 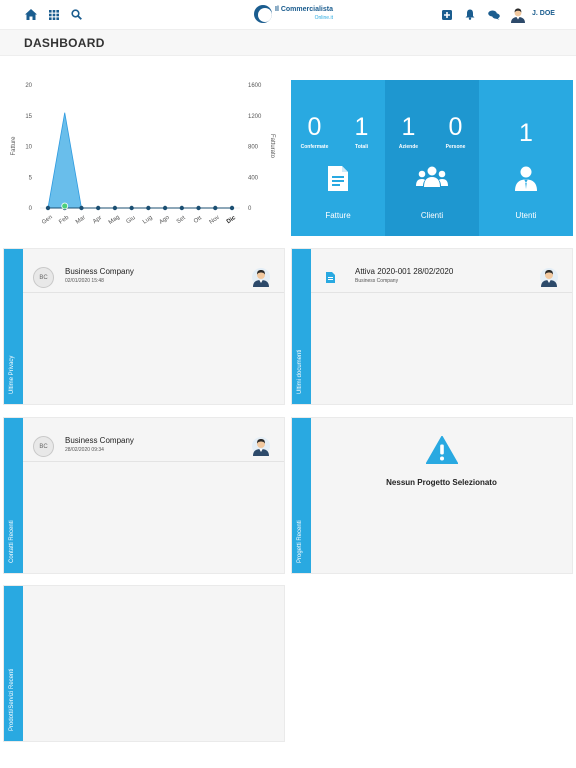 I want to click on stat-clienti: 1 Aziende 0 Persone Clienti, so click(x=432, y=158).